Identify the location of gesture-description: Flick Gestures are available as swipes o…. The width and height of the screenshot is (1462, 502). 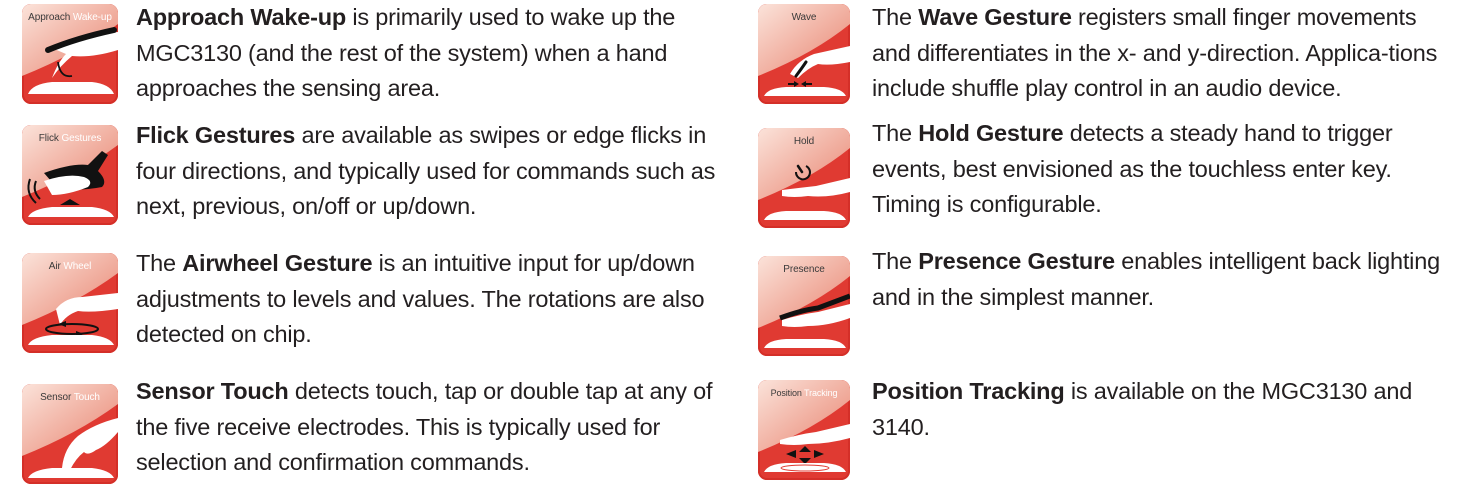
(426, 170).